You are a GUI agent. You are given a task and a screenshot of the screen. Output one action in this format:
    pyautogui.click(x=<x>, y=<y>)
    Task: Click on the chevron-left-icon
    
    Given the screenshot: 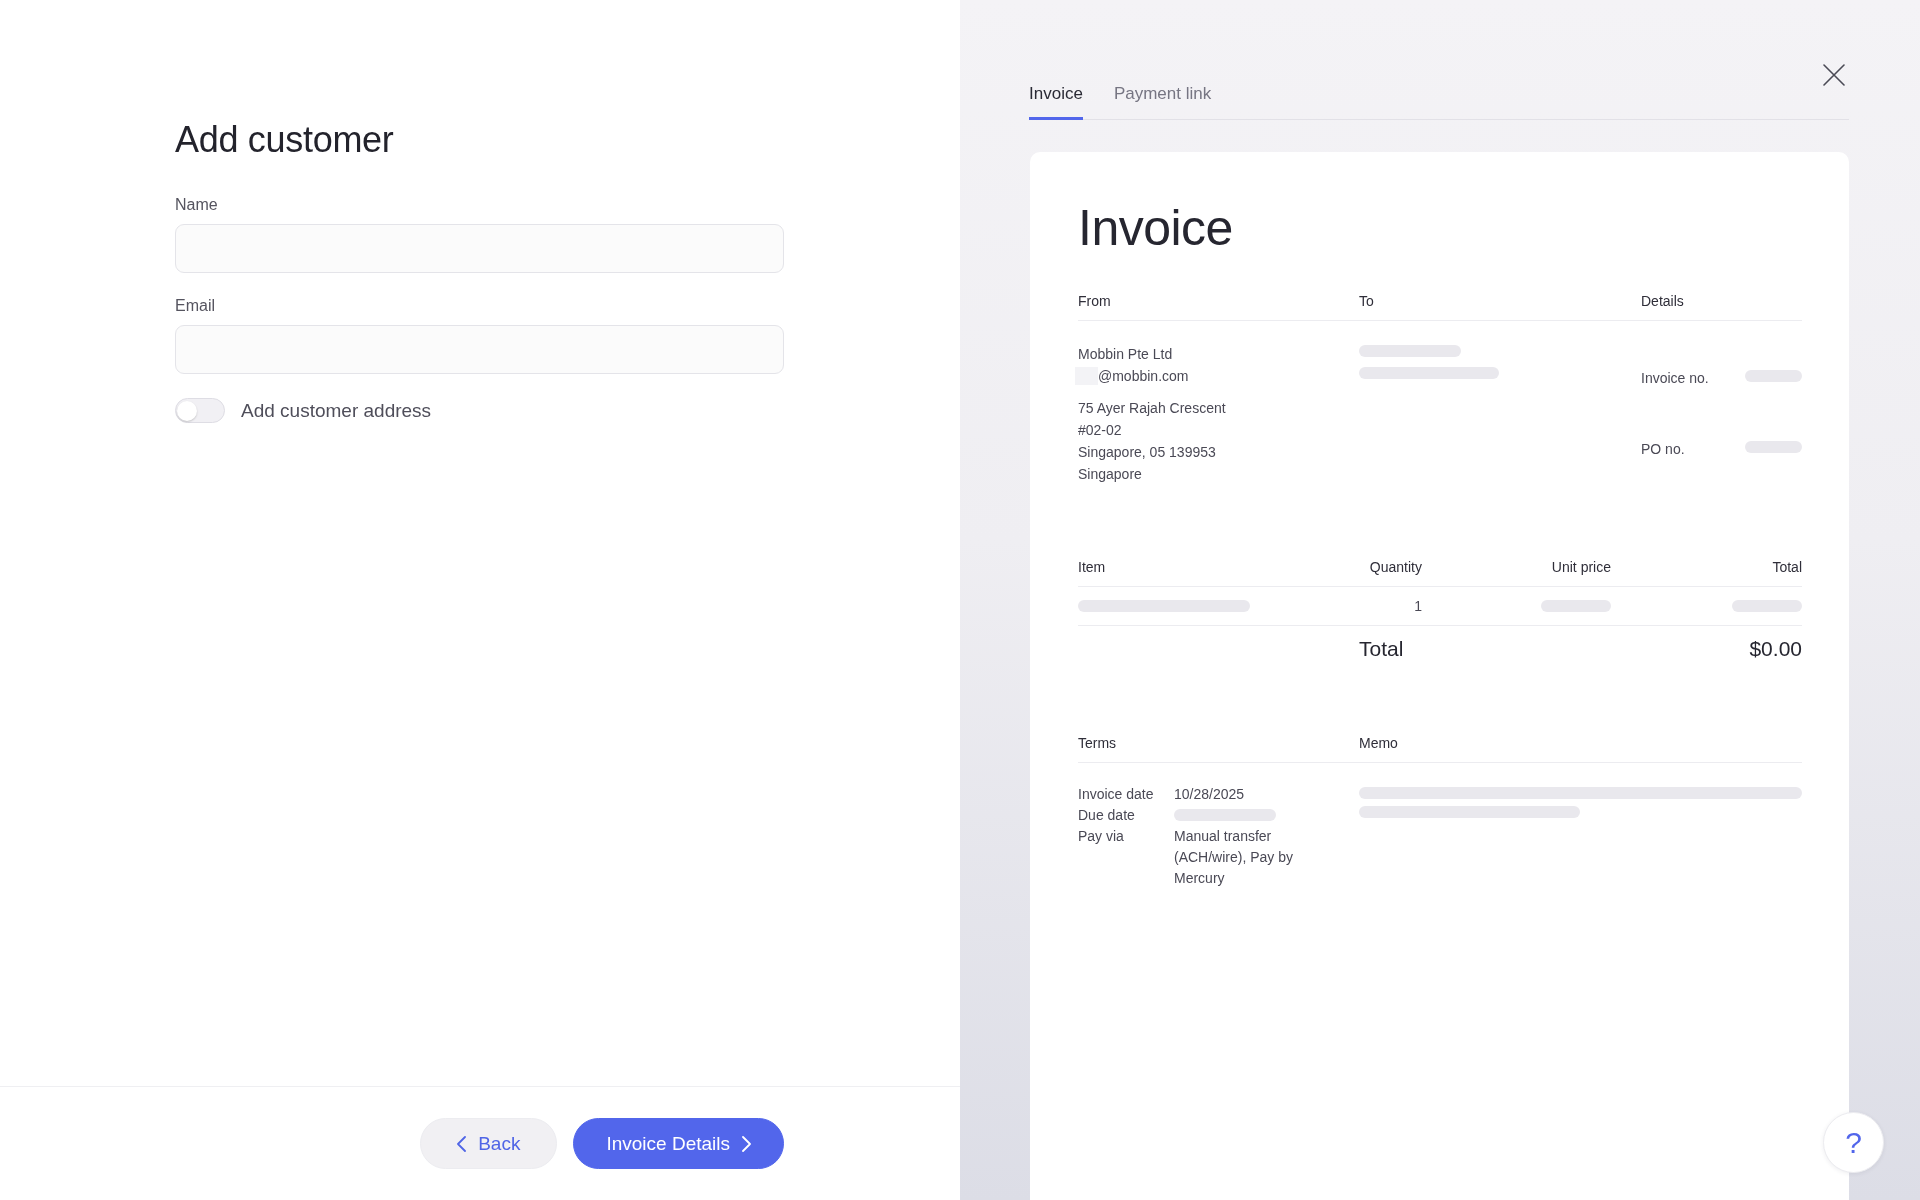 What is the action you would take?
    pyautogui.click(x=462, y=1143)
    